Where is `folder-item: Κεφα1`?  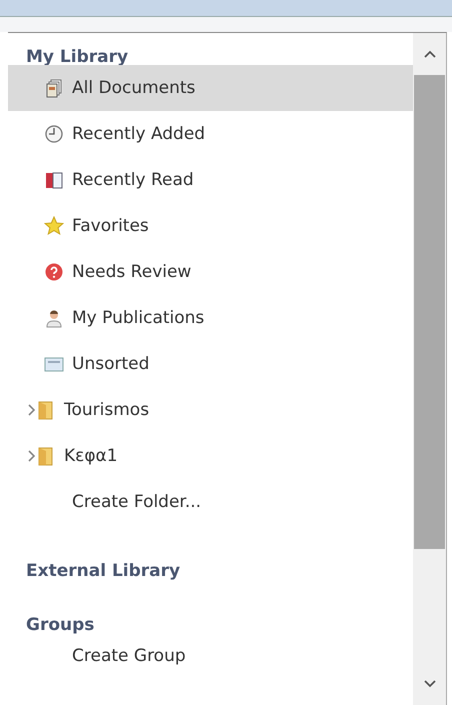
folder-item: Κεφα1 is located at coordinates (210, 456).